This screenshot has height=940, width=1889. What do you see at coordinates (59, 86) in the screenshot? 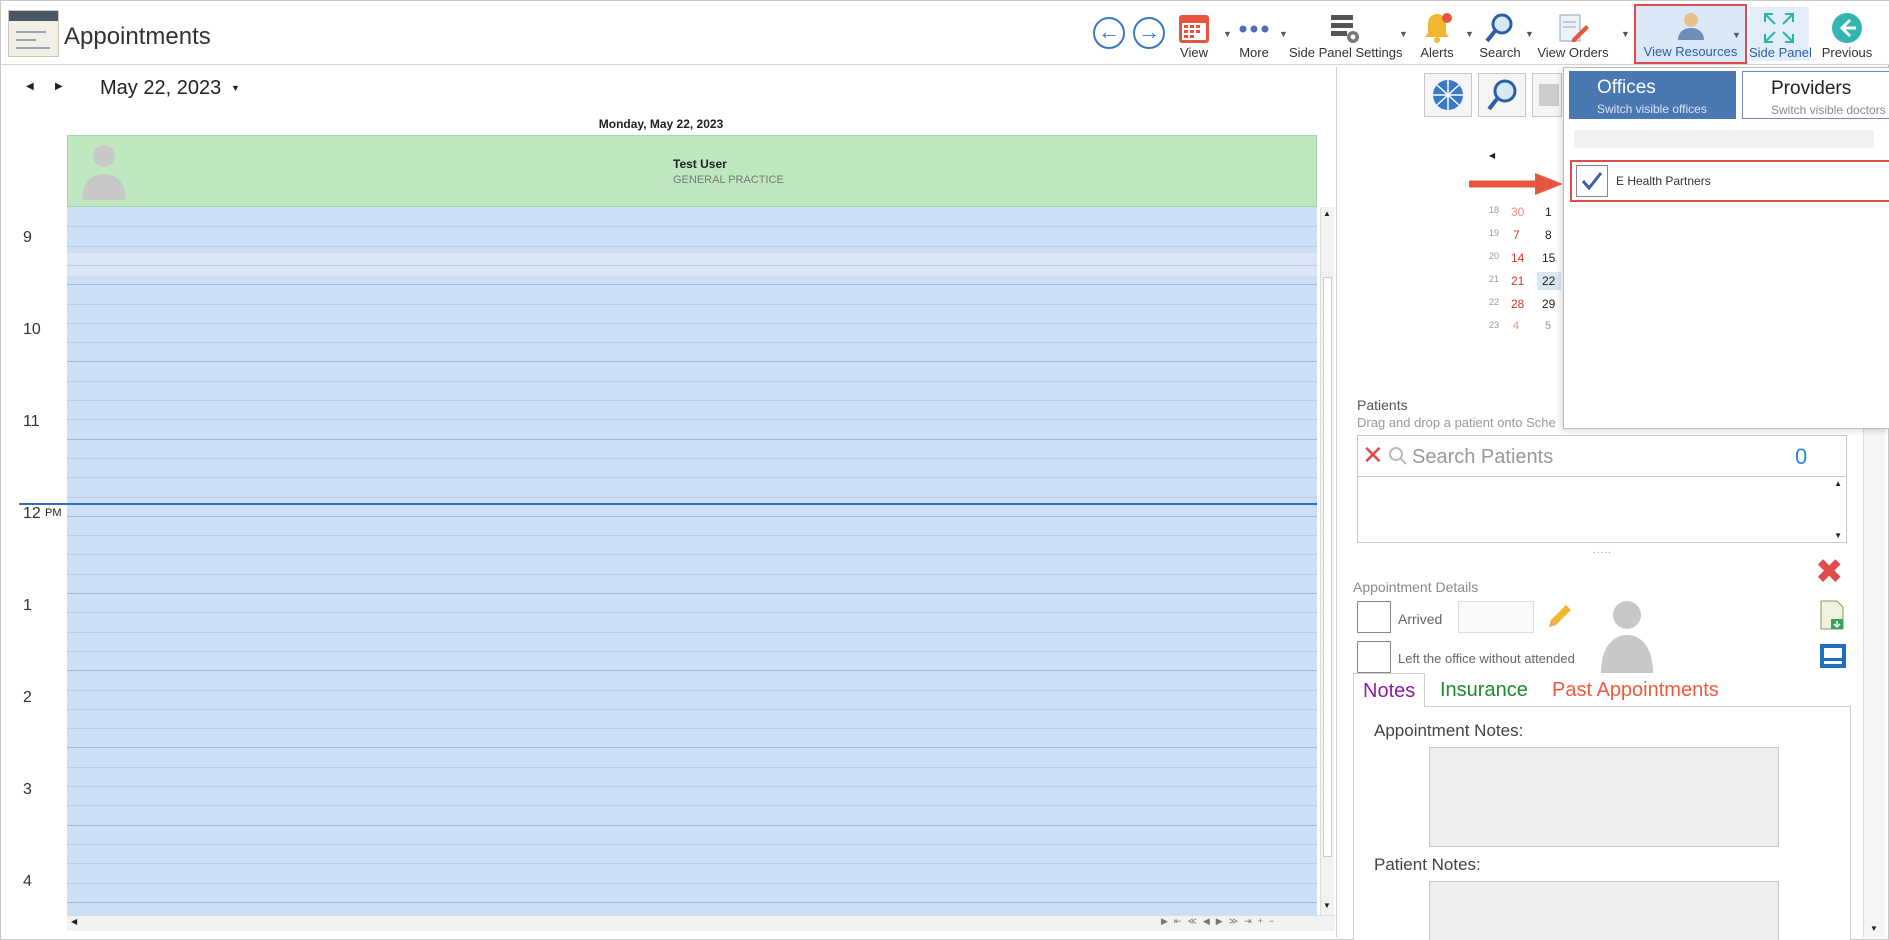
I see `next-day-arrow-icon: ▶` at bounding box center [59, 86].